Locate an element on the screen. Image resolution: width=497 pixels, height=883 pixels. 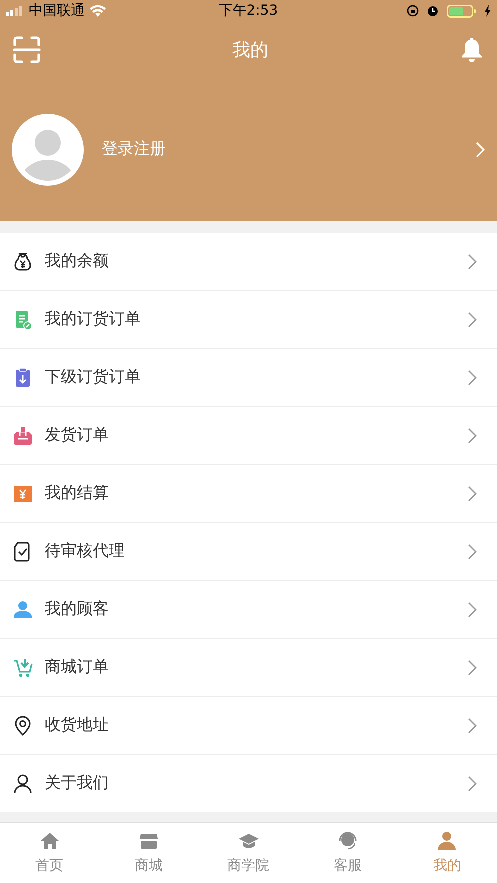
scan-icon is located at coordinates (27, 50).